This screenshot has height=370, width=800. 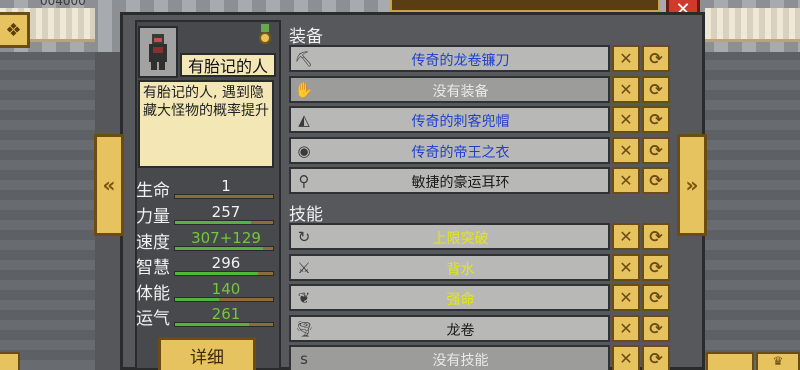 I want to click on equipment-slot: ⚲ 敏捷的豪运耳环, so click(x=449, y=180).